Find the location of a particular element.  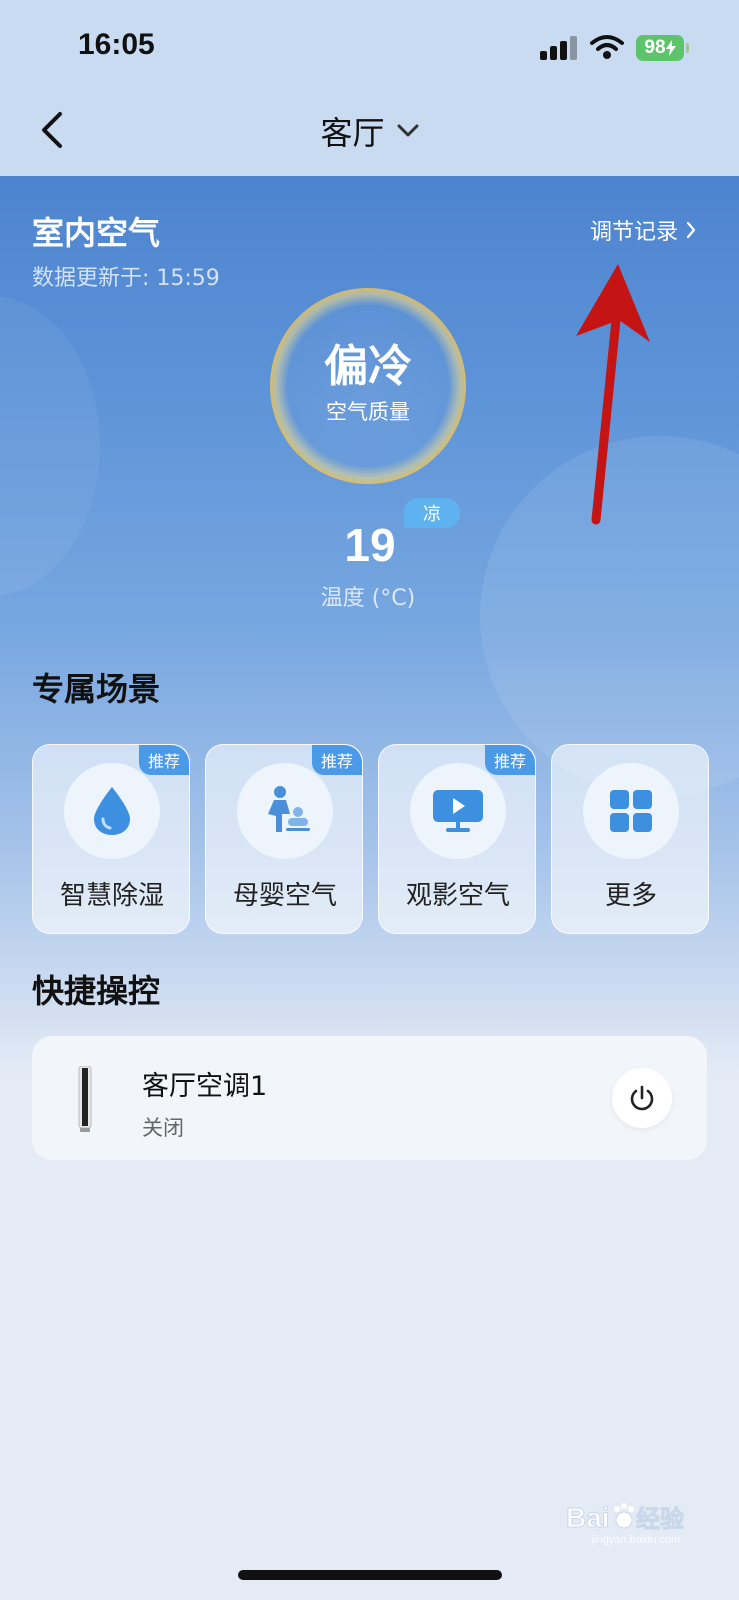

wifi-icon is located at coordinates (607, 47).